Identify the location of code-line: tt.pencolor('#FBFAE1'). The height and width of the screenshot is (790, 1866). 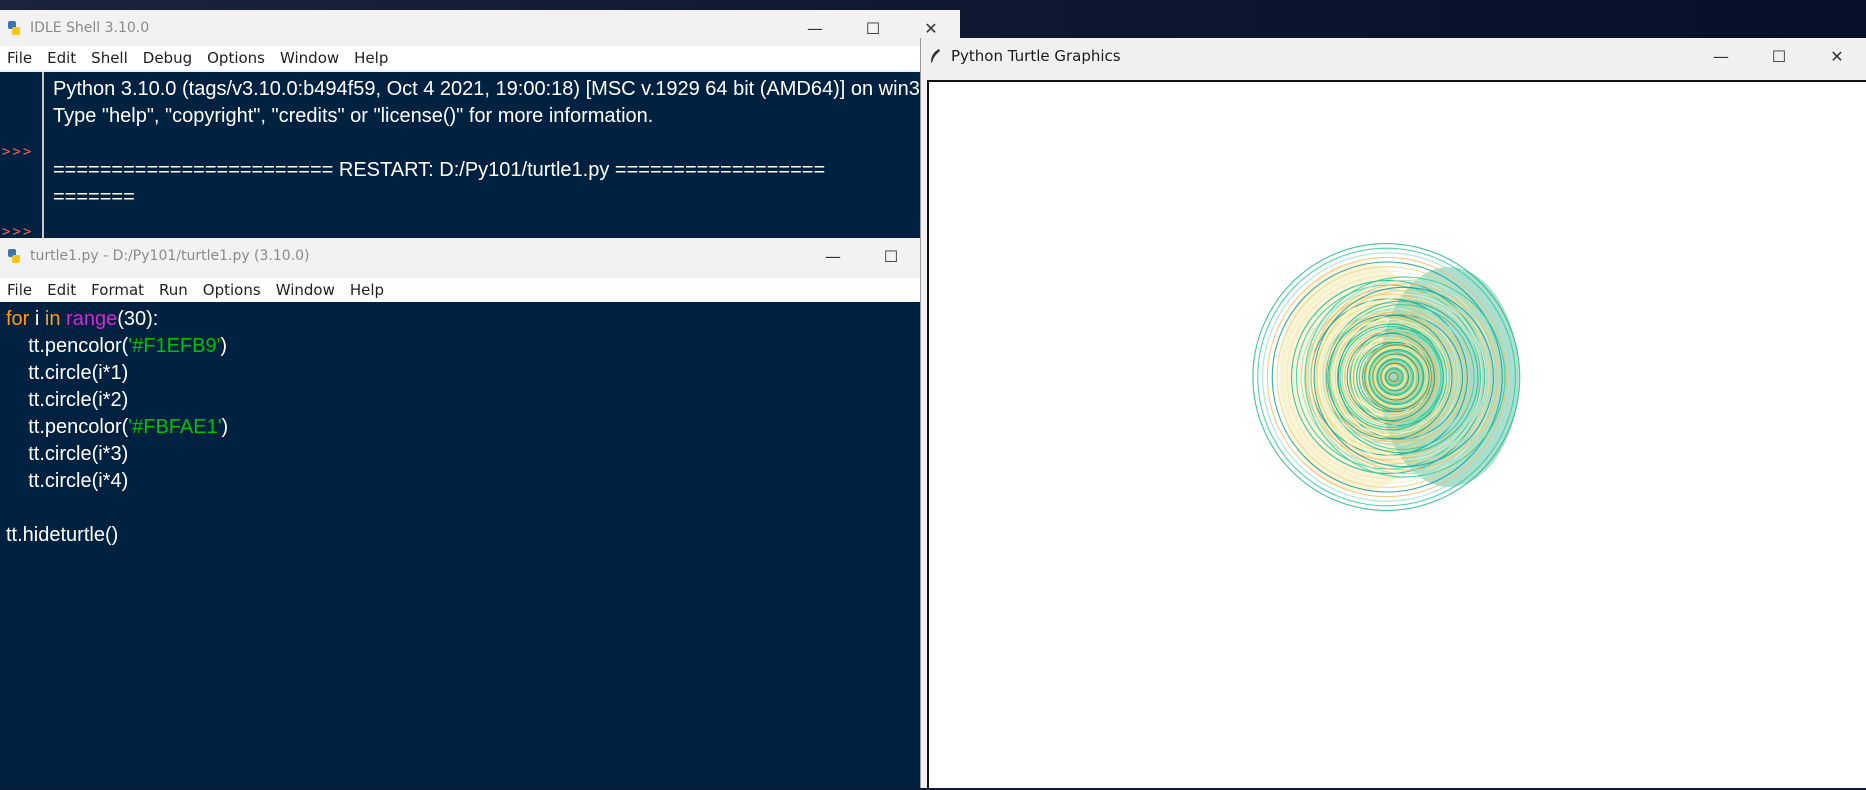
(117, 427).